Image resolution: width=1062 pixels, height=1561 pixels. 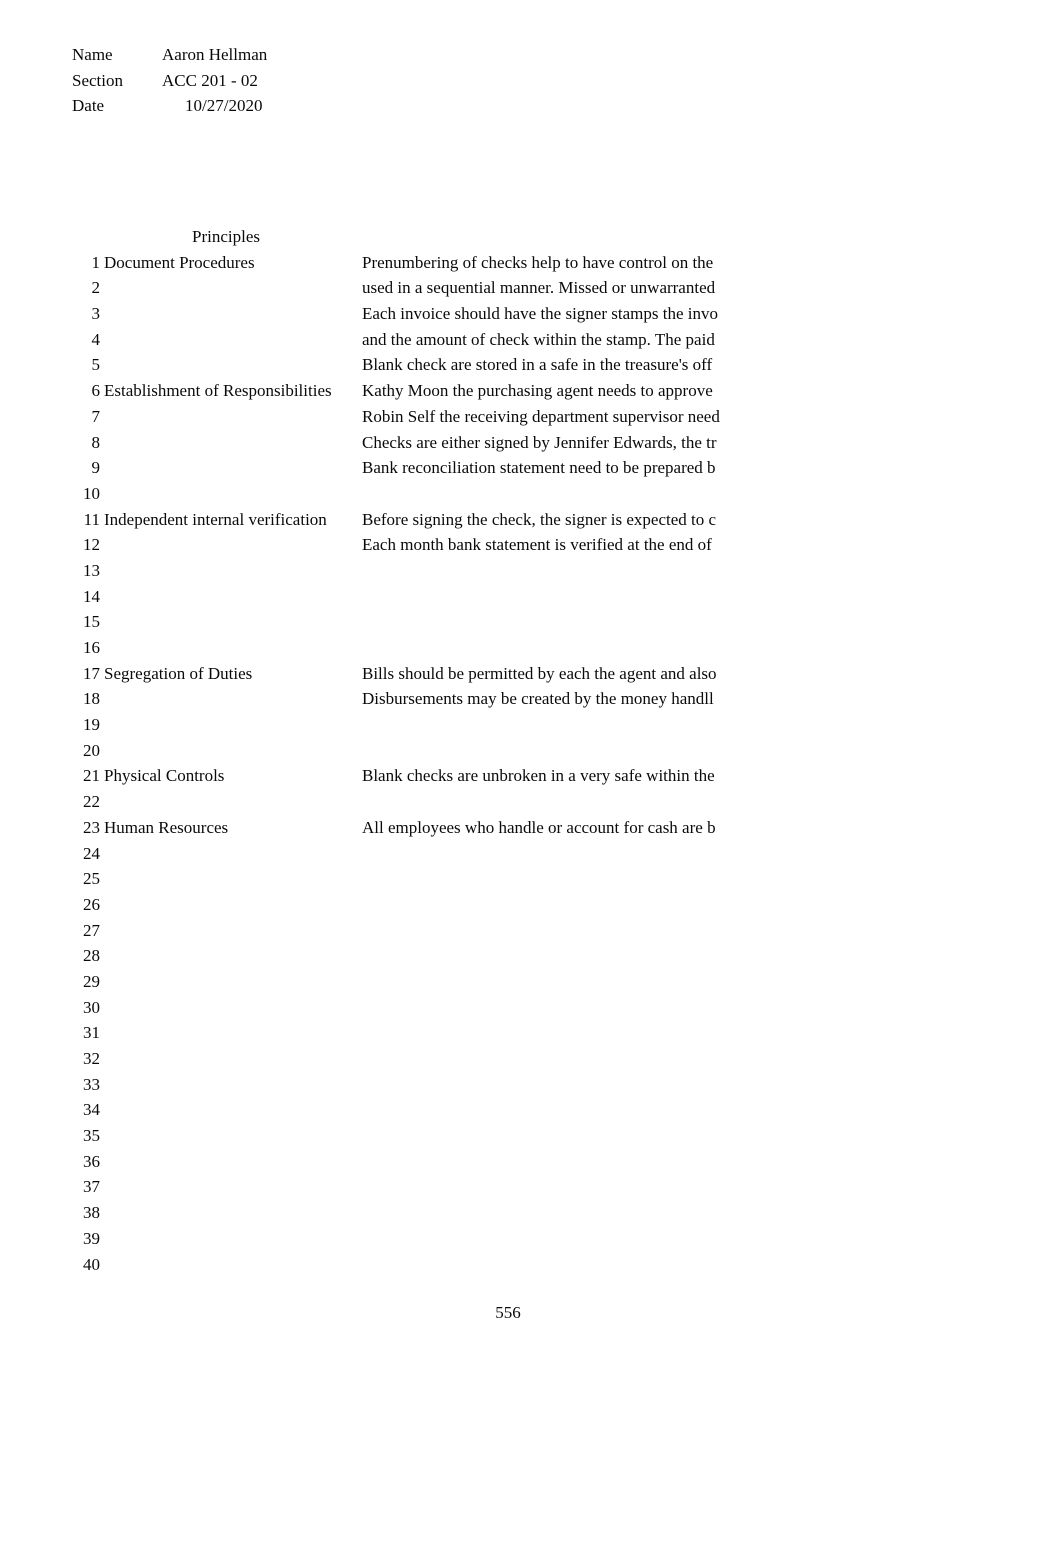 I want to click on principles-column-header: Principles, so click(x=226, y=236).